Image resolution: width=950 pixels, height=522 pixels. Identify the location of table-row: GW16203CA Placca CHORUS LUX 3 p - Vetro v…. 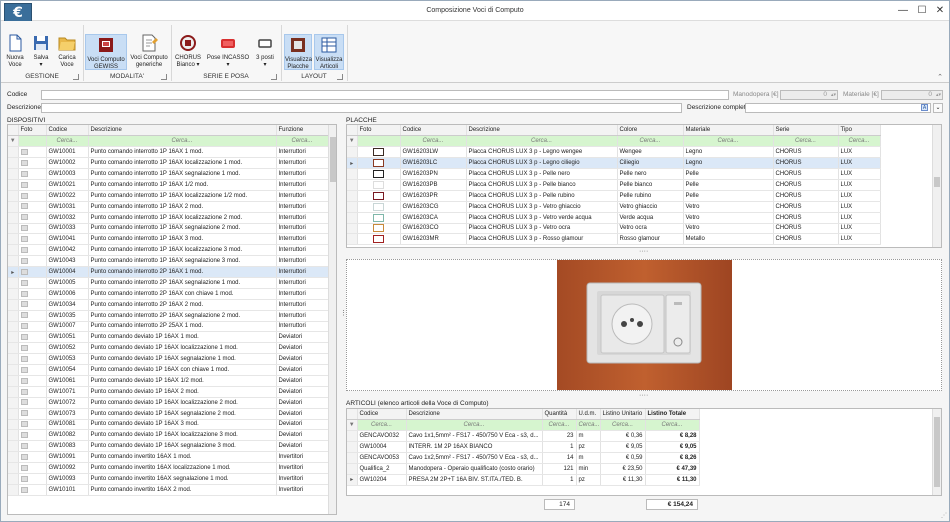
(614, 218).